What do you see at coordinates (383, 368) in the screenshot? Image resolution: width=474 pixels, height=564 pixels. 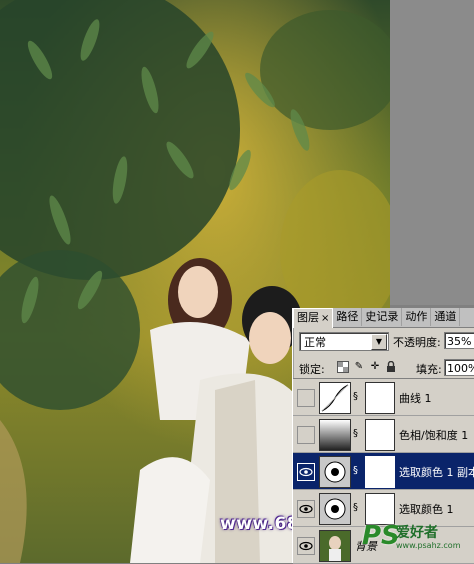 I see `lock-row: 锁定: ✎ ✛ 填充: 100%` at bounding box center [383, 368].